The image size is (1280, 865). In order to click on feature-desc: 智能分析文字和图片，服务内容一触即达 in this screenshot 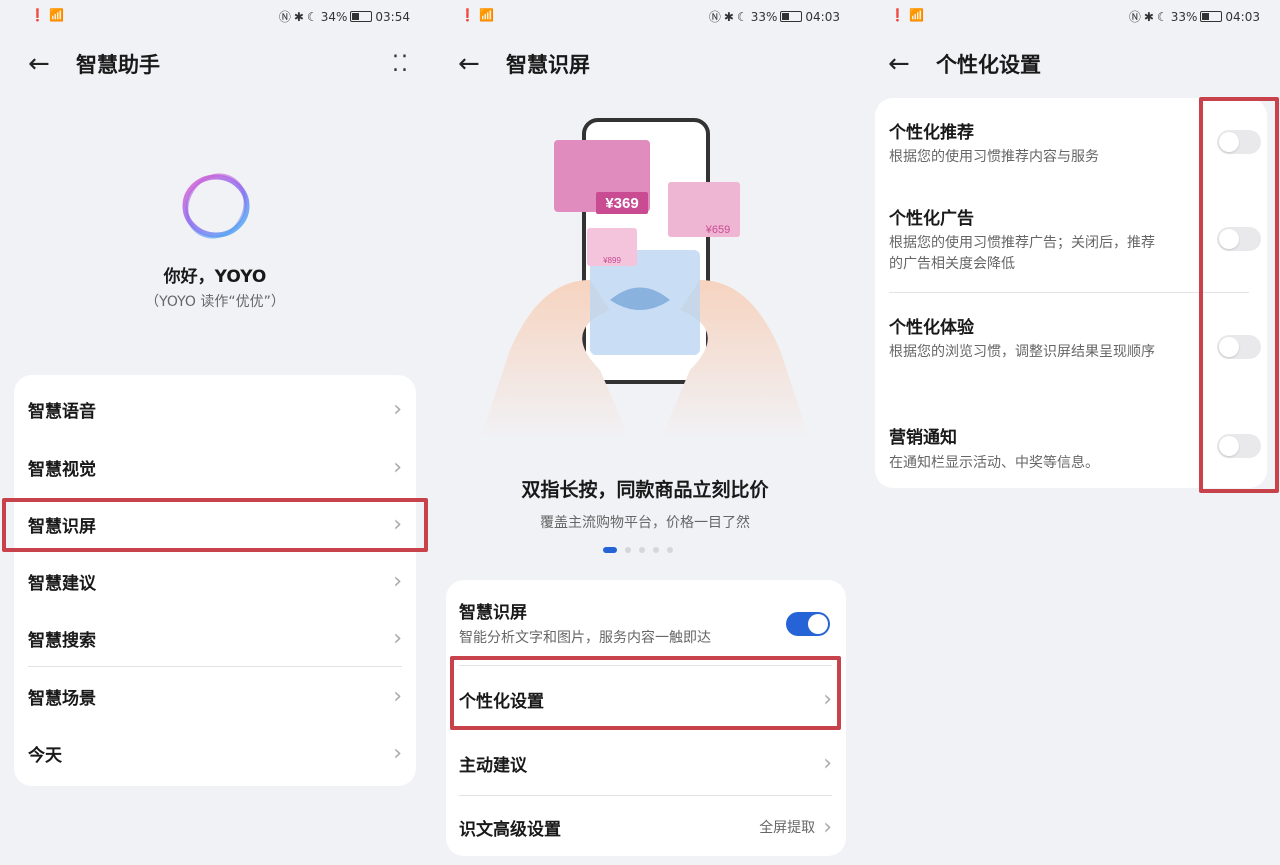, I will do `click(585, 638)`.